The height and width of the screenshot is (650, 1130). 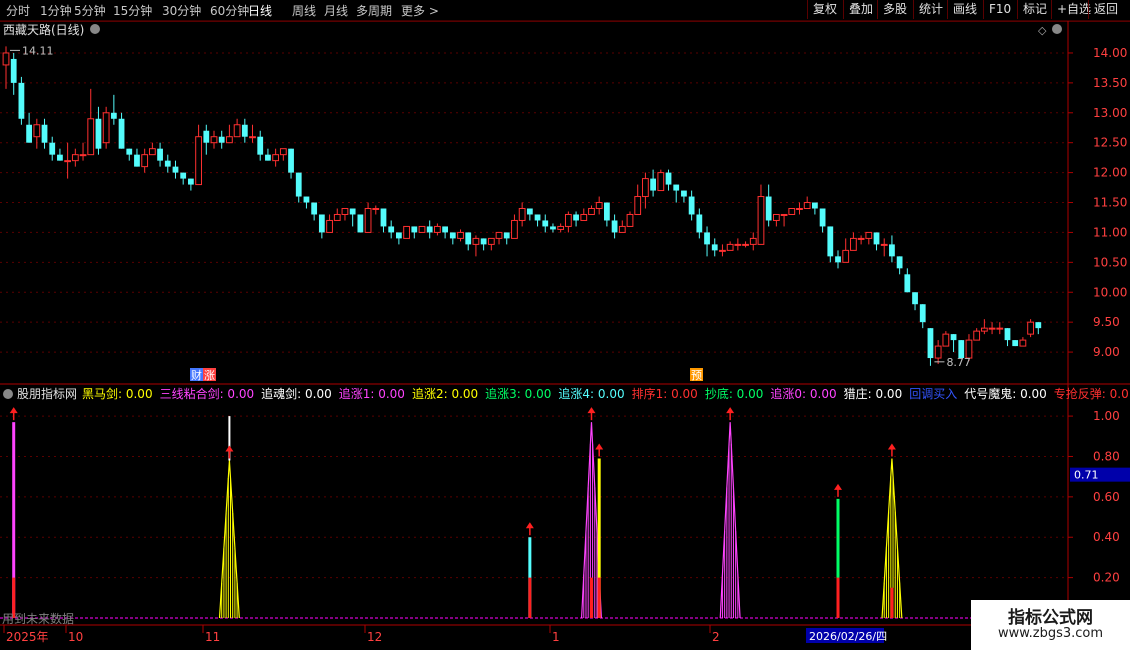 I want to click on period-9: 多周期, so click(x=374, y=10).